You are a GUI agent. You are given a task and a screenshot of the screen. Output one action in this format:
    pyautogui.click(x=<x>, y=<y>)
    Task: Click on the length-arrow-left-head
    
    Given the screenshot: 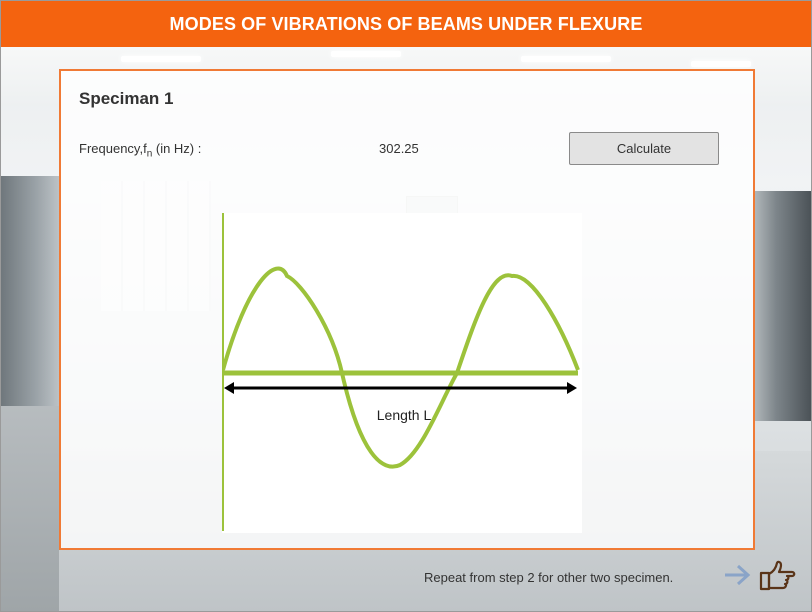 What is the action you would take?
    pyautogui.click(x=229, y=388)
    